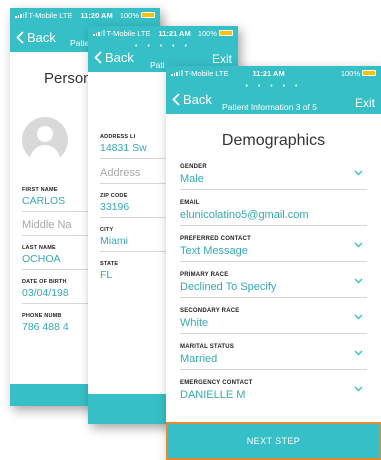 This screenshot has height=460, width=381. I want to click on next-step-label: NEXT STEP, so click(273, 441).